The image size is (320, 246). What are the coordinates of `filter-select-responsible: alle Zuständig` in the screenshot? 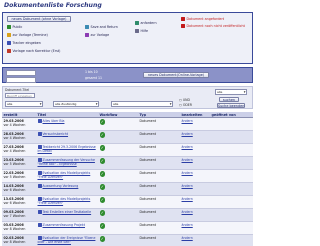 It's located at (76, 104).